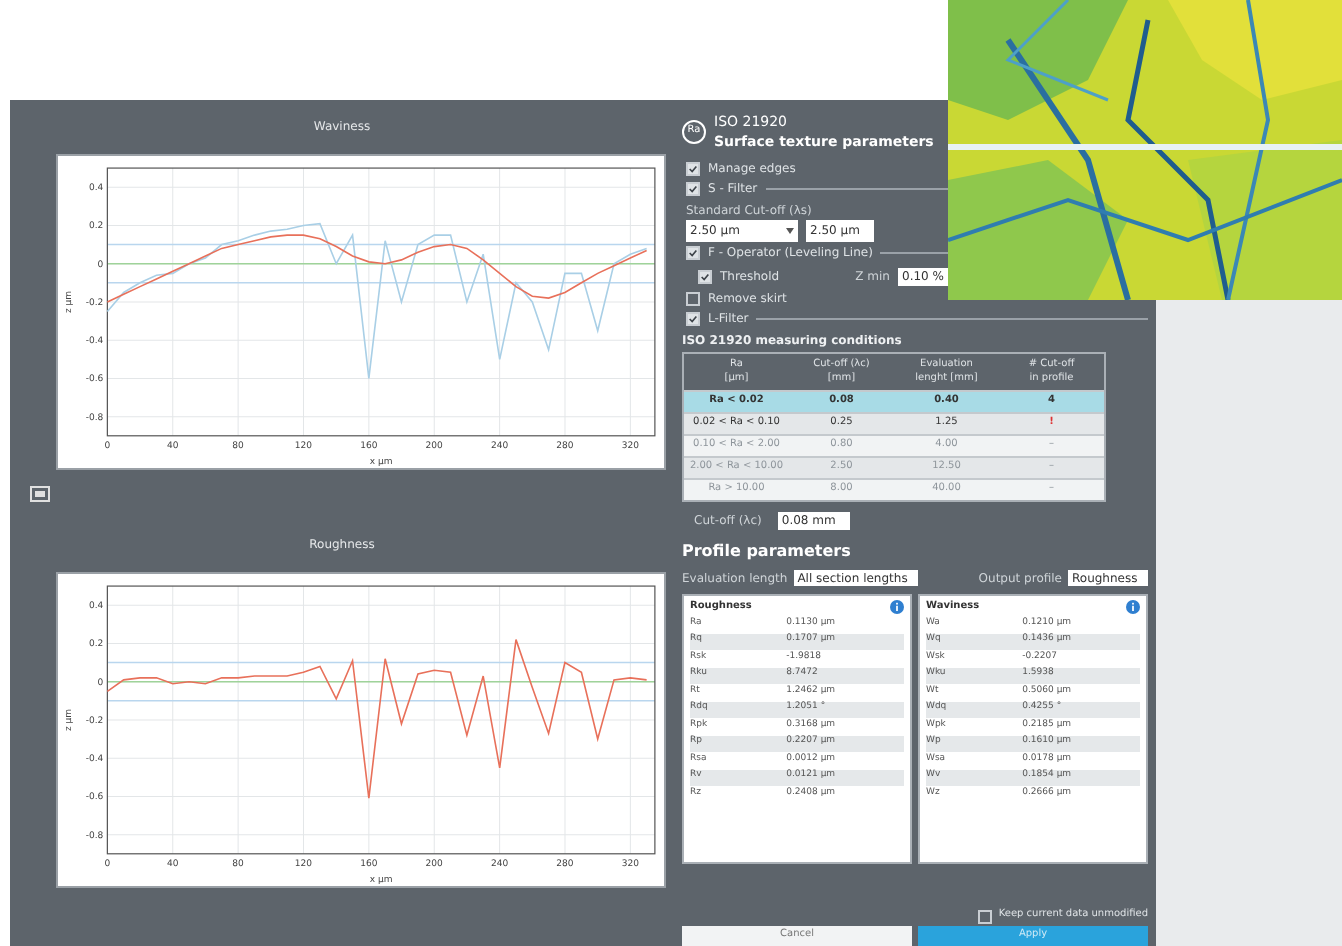 Image resolution: width=1342 pixels, height=946 pixels. I want to click on toggle-icon, so click(40, 494).